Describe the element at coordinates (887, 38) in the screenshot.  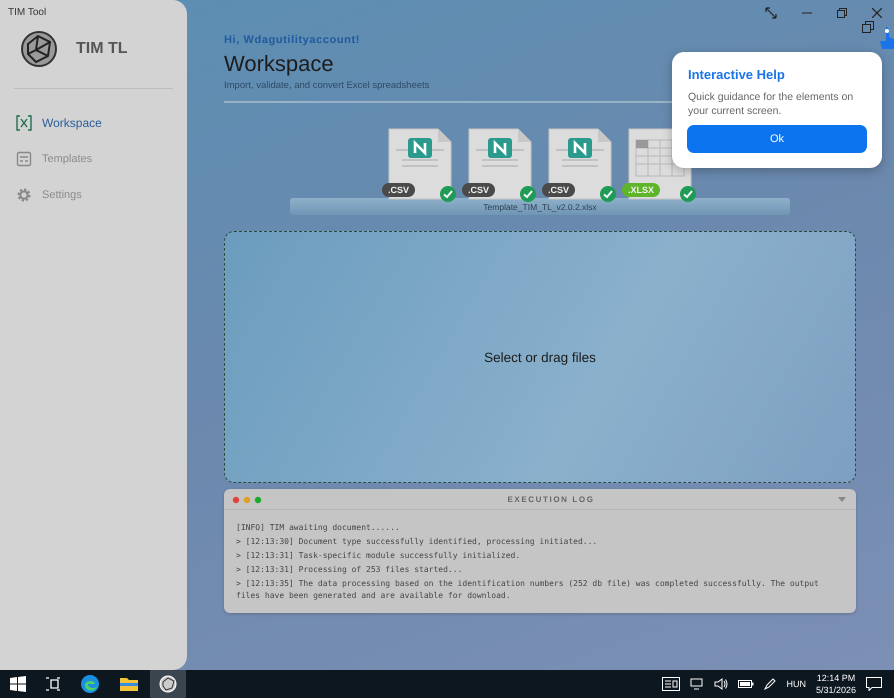
I see `pointer-hand-icon` at that location.